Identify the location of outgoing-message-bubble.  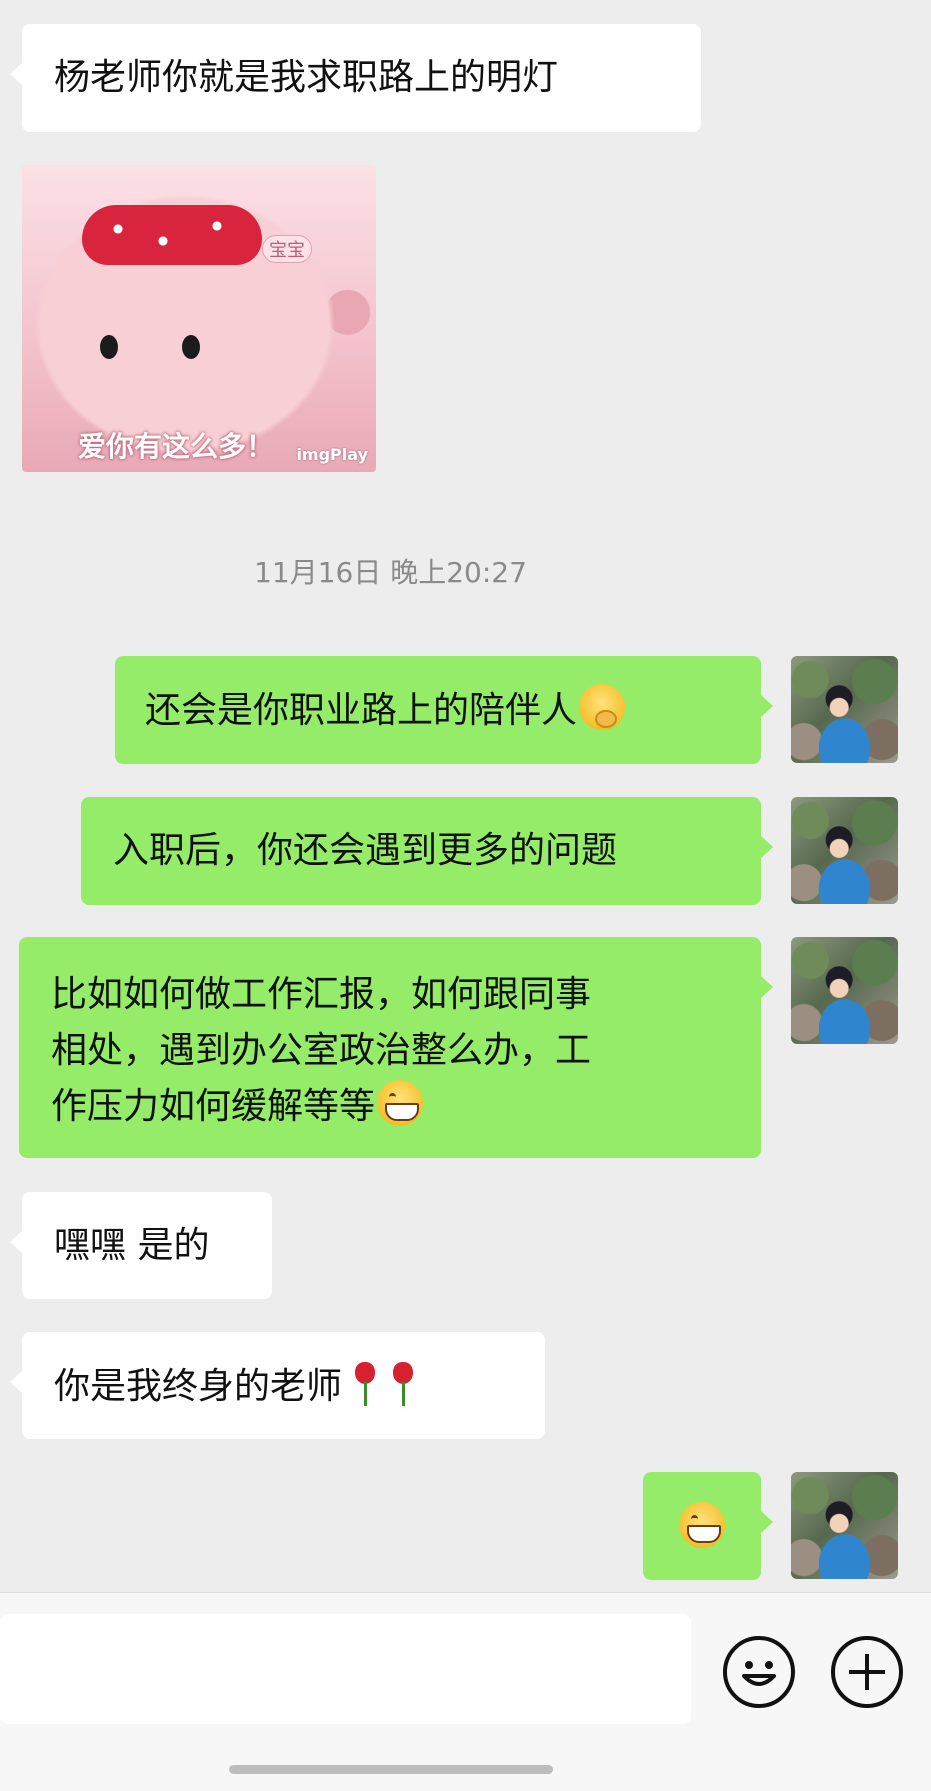
(708, 1526).